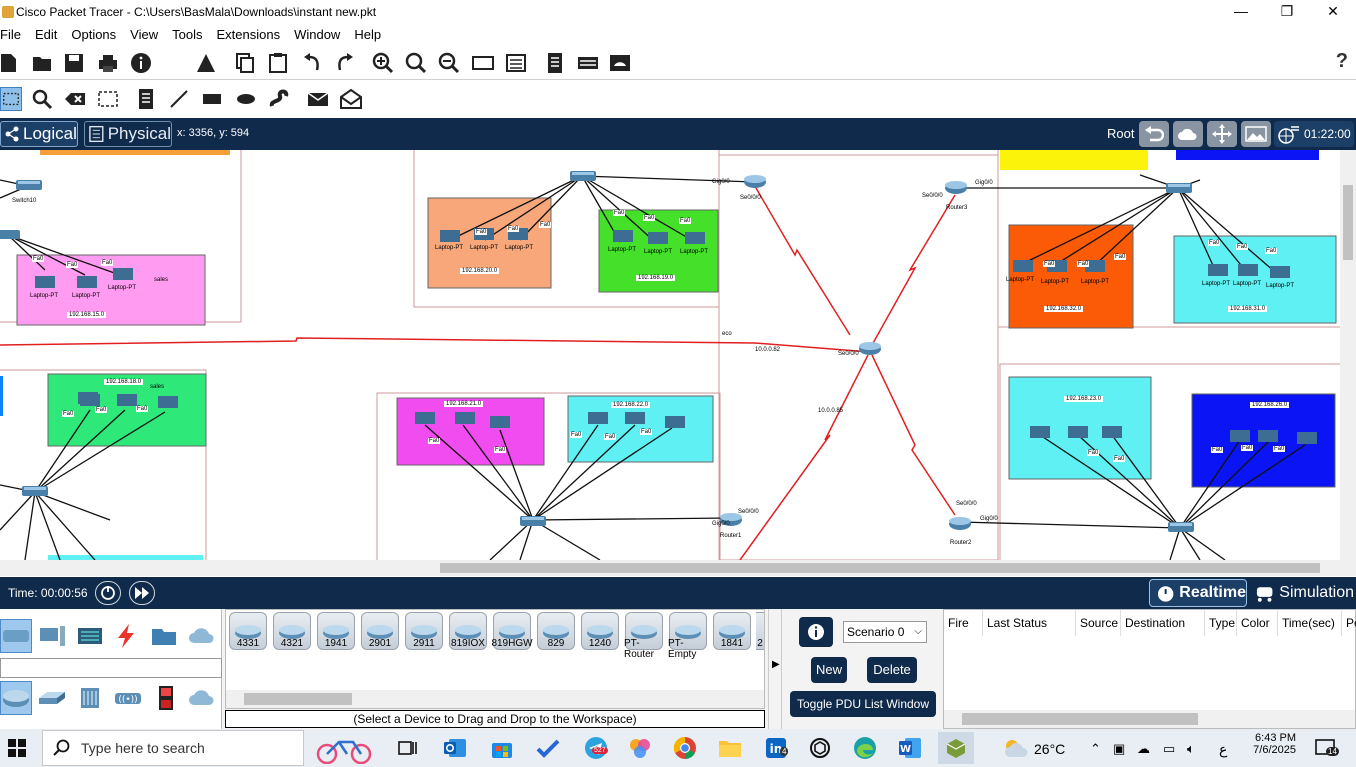 The height and width of the screenshot is (767, 1356). Describe the element at coordinates (1015, 748) in the screenshot. I see `weather-icon` at that location.